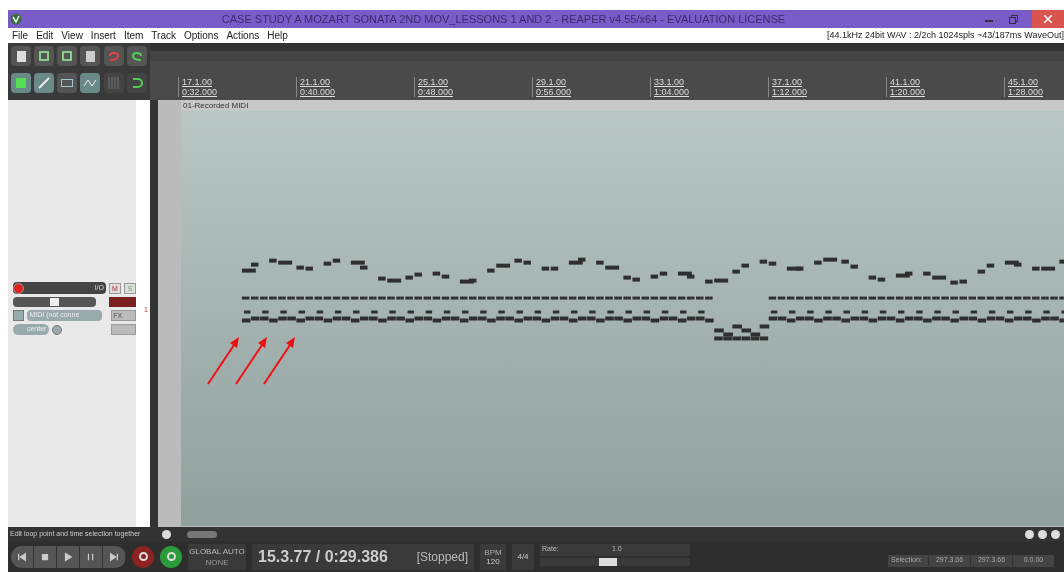 The width and height of the screenshot is (1064, 572). I want to click on time-label: 0:40.000, so click(318, 92).